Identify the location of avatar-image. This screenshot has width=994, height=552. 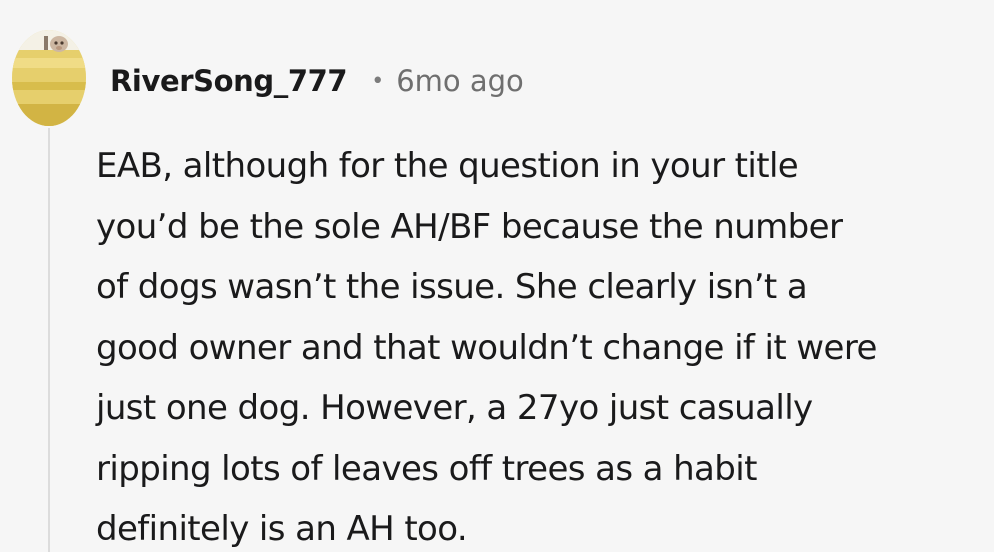
(49, 78).